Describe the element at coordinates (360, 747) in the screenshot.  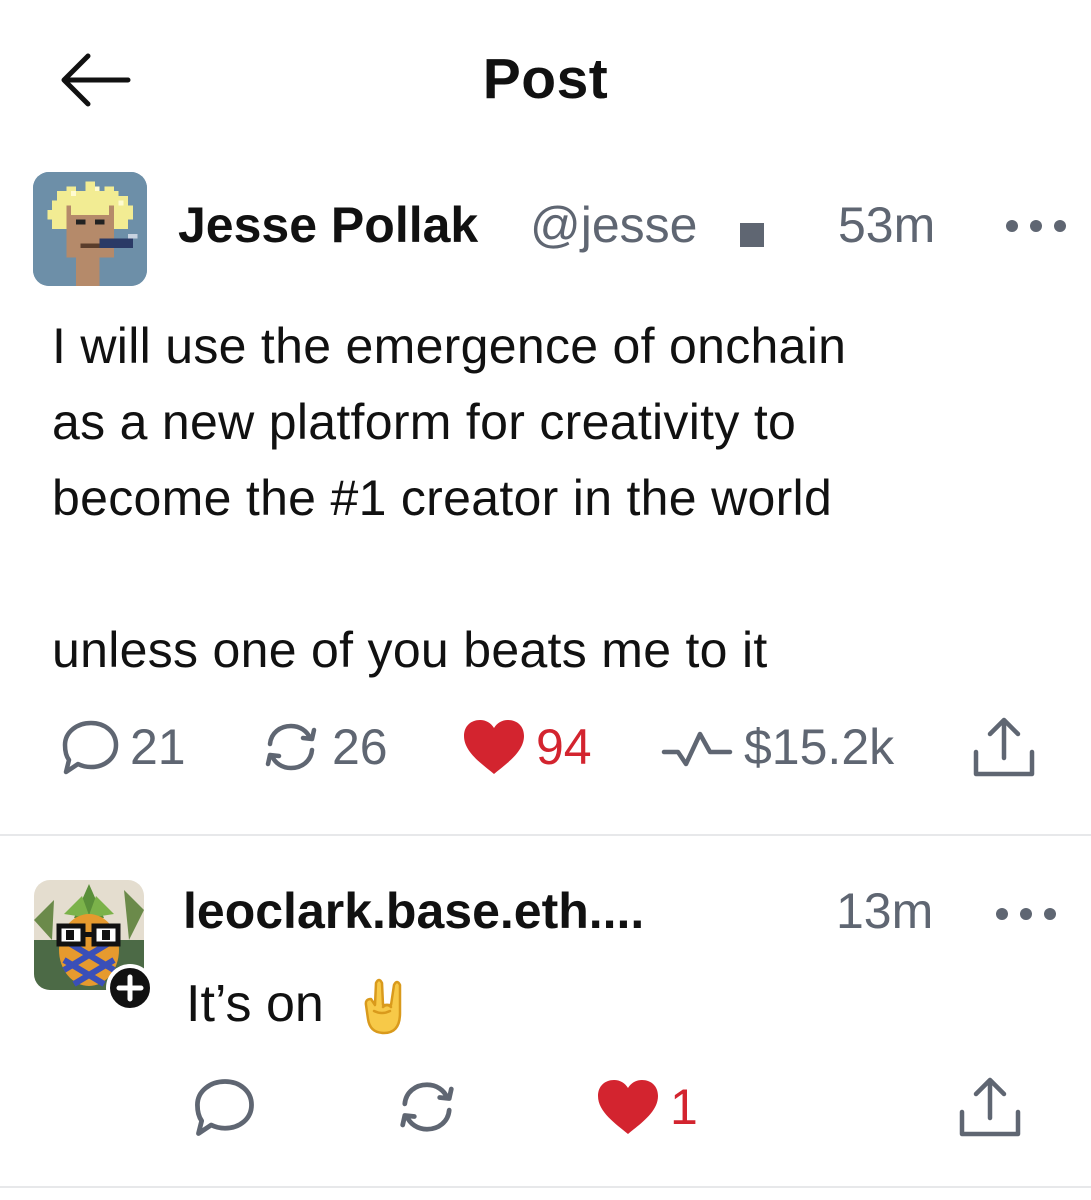
I see `recast-count: 26` at that location.